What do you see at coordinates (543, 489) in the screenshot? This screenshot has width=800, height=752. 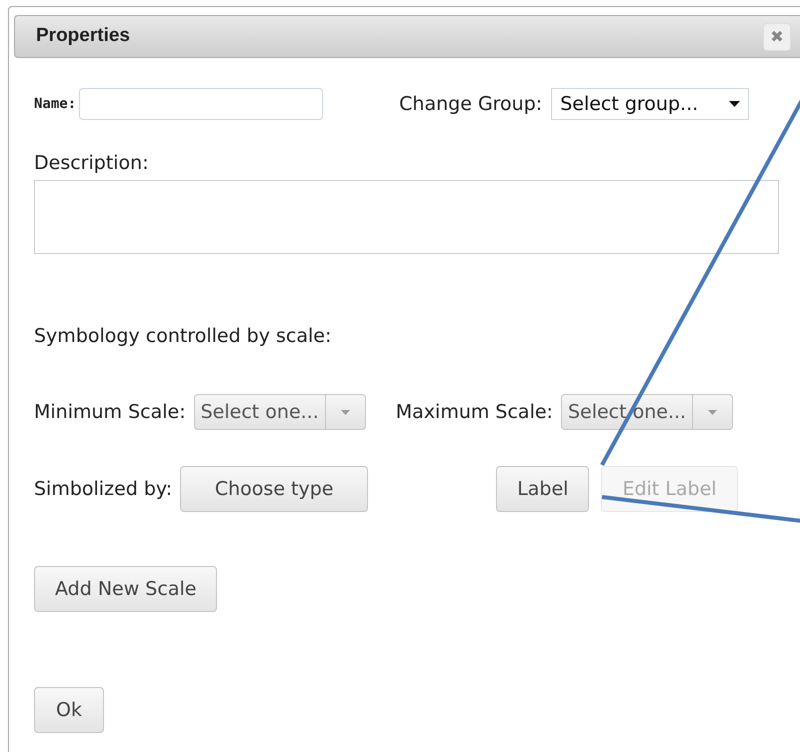 I see `label-button: Label` at bounding box center [543, 489].